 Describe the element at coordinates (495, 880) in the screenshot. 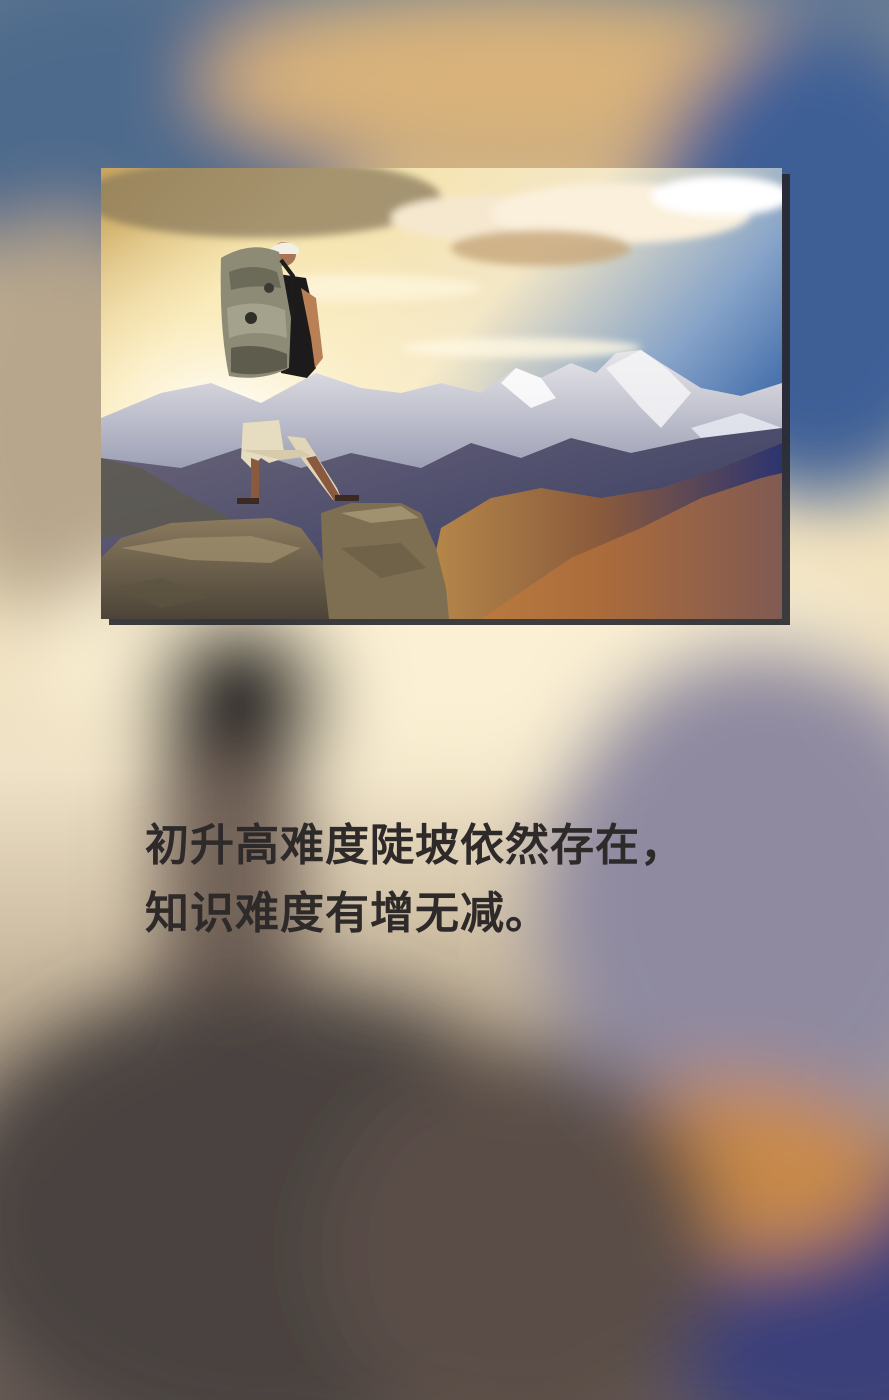

I see `caption: 初升高难度陡坡依然存在， 知识难度有增无减。` at that location.